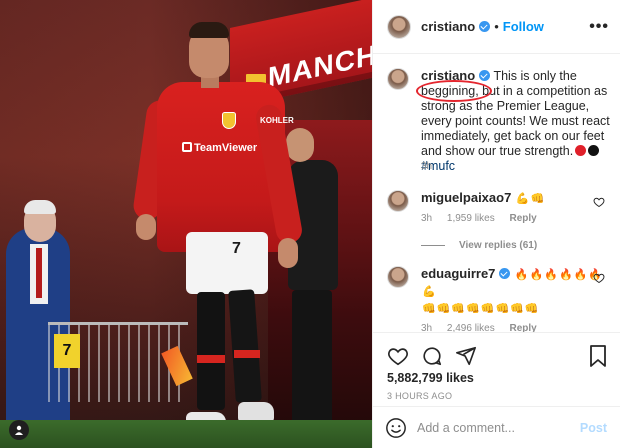  I want to click on yellow-sign: 7, so click(67, 351).